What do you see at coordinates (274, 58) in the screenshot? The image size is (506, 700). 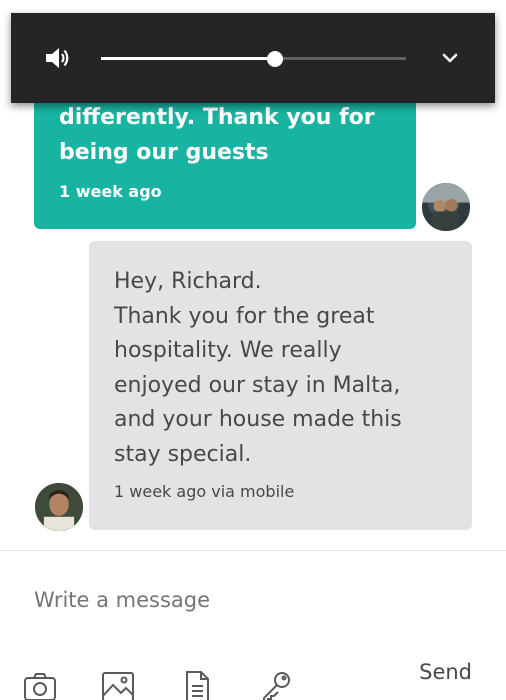 I see `volume-slider-thumb` at bounding box center [274, 58].